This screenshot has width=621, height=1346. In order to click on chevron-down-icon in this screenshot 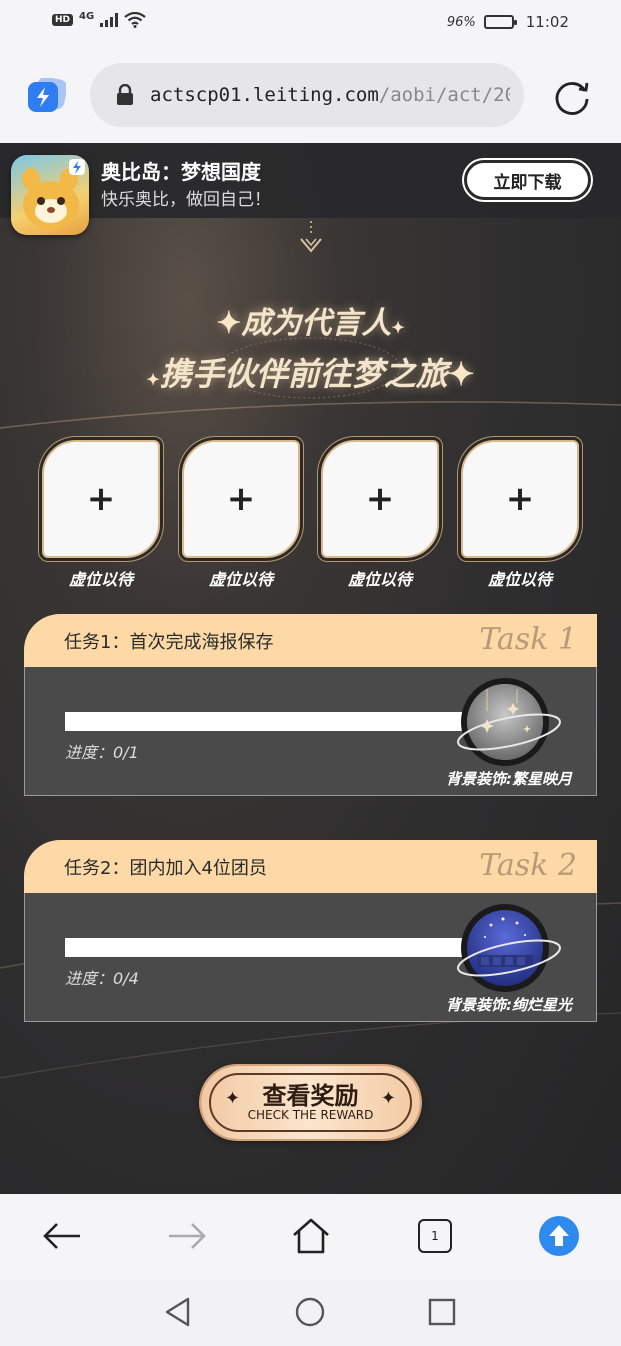, I will do `click(311, 237)`.